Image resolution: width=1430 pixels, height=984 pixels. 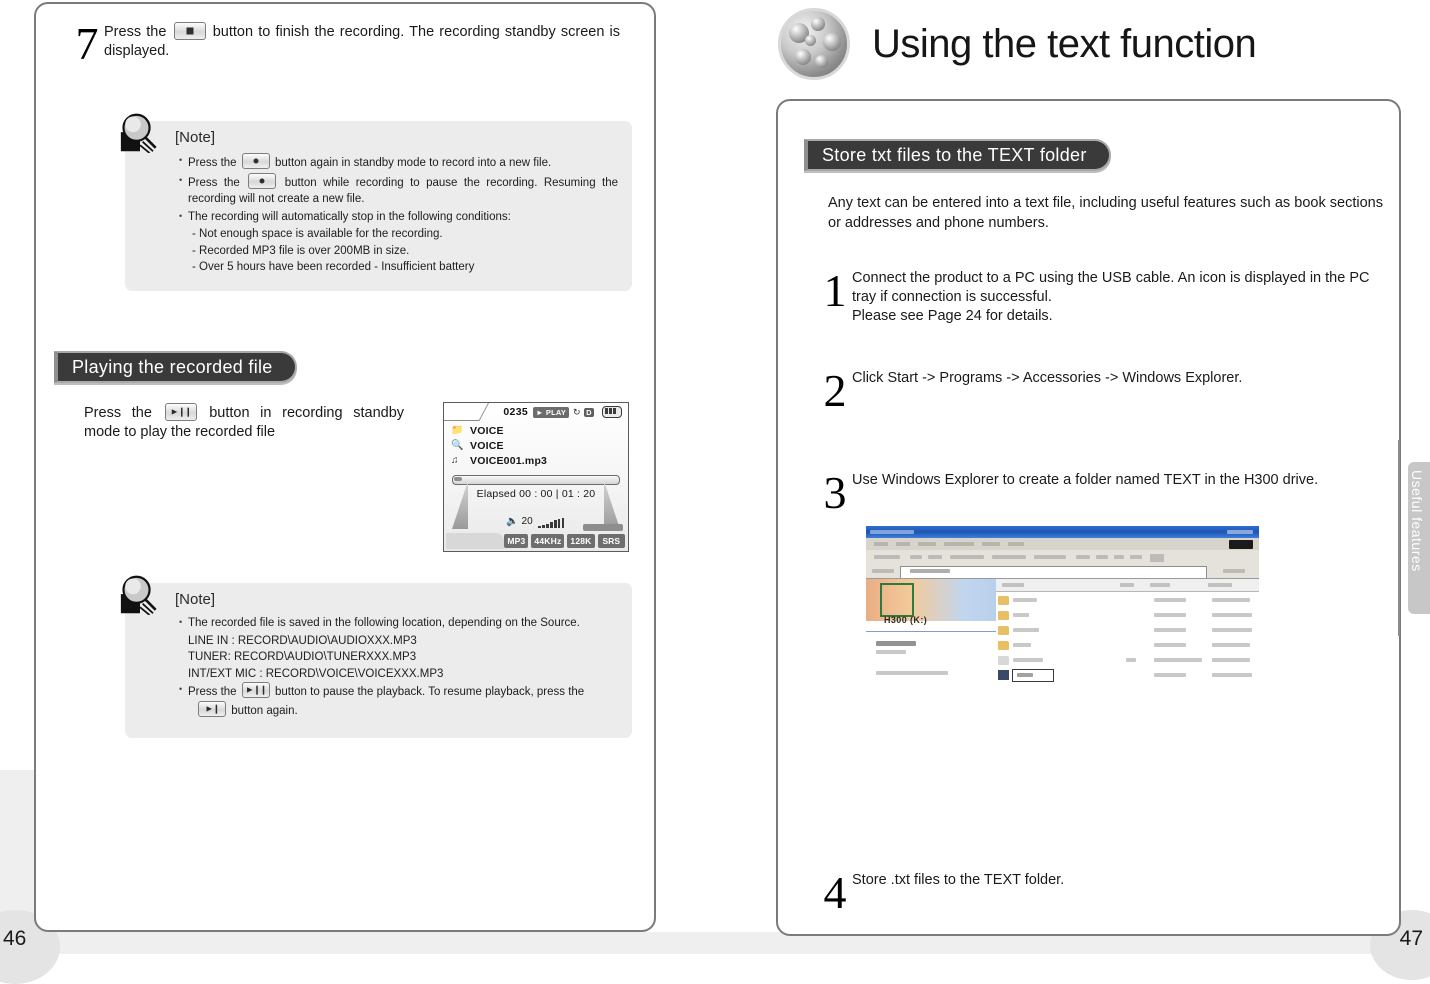 What do you see at coordinates (515, 412) in the screenshot?
I see `lcd-track-number: 0235` at bounding box center [515, 412].